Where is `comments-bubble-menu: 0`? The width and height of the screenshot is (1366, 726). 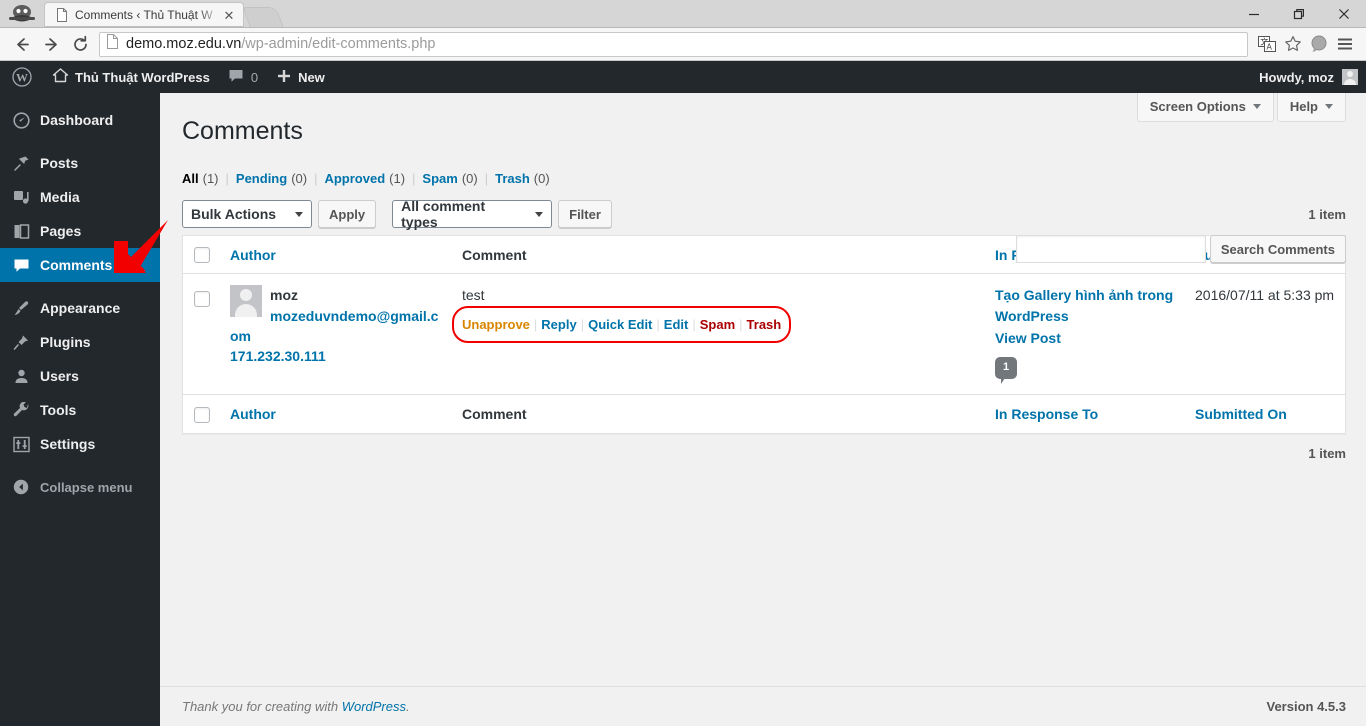
comments-bubble-menu: 0 is located at coordinates (243, 77).